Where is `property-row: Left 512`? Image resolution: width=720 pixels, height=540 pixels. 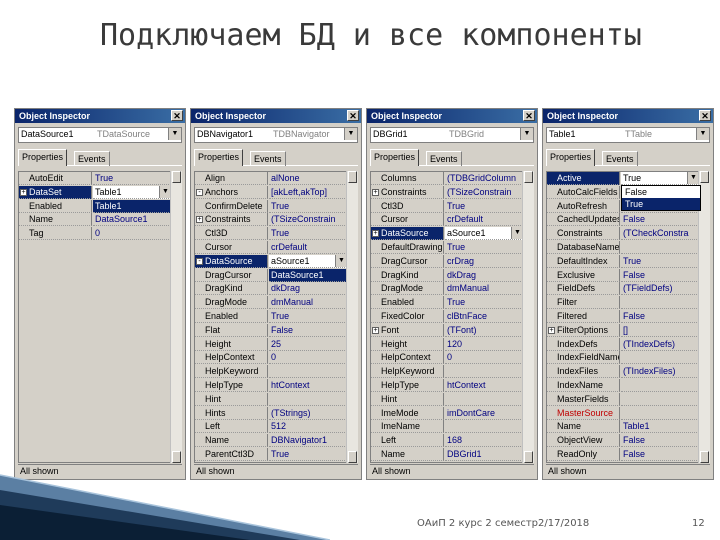 property-row: Left 512 is located at coordinates (271, 427).